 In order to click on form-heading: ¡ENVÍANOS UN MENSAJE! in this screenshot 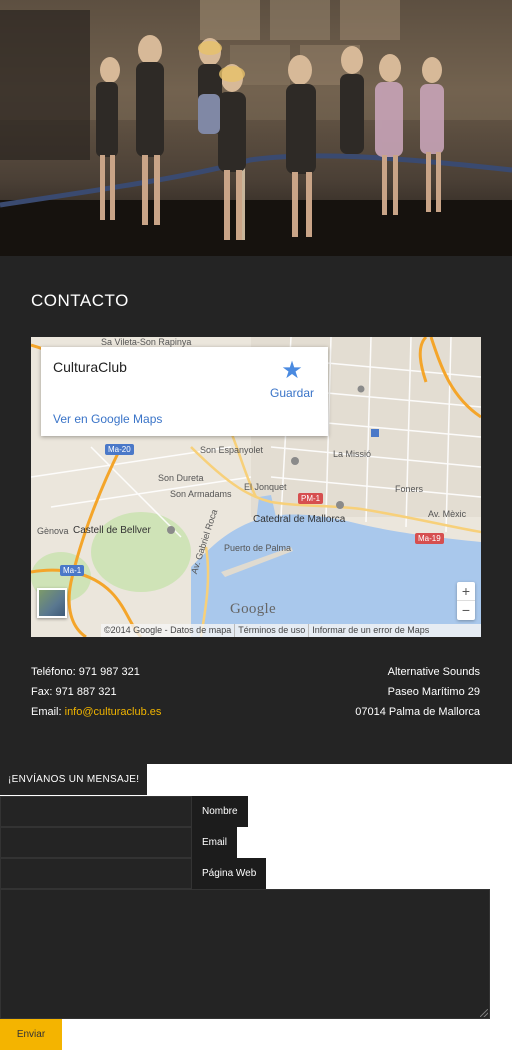, I will do `click(74, 779)`.